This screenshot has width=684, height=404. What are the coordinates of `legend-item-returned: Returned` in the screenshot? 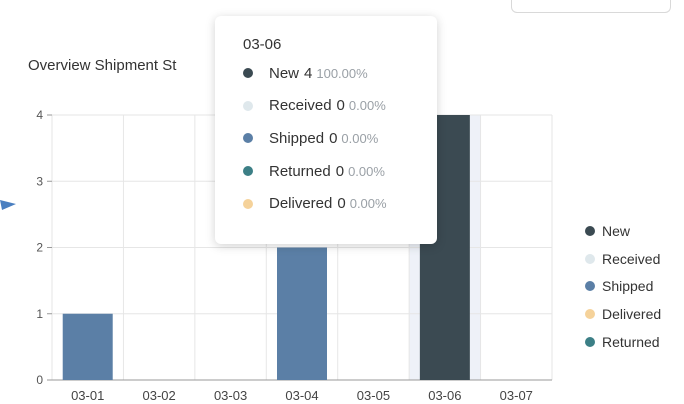 It's located at (623, 342).